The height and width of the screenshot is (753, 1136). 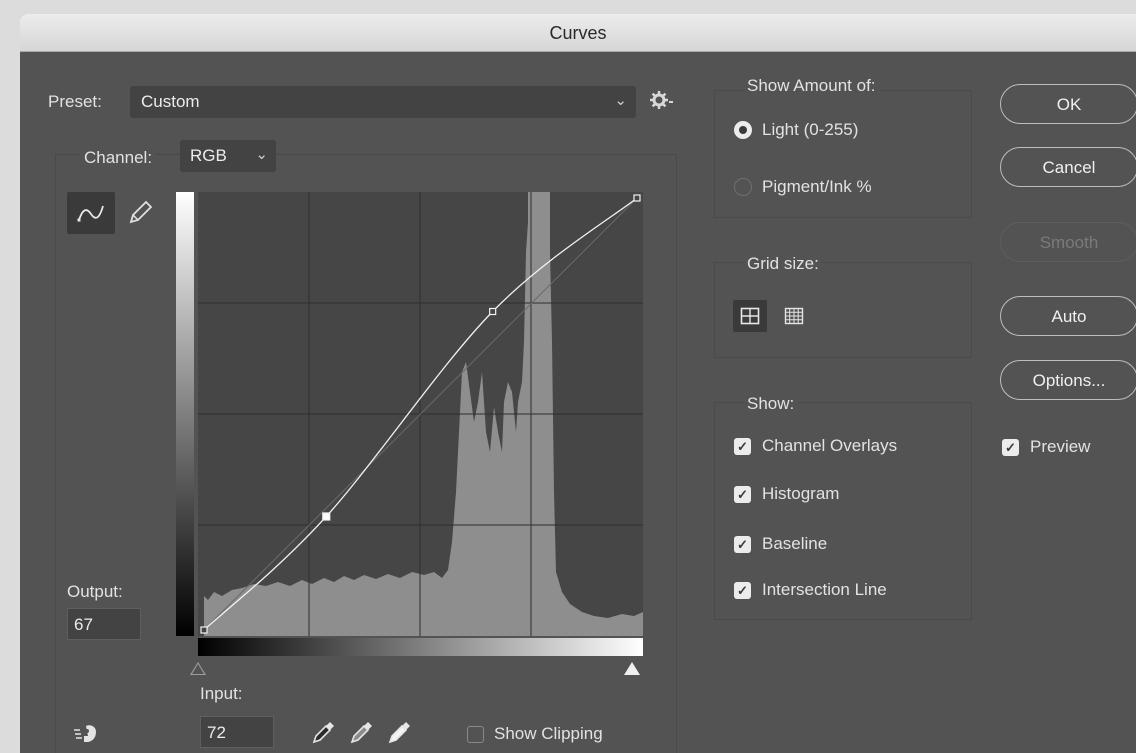 What do you see at coordinates (743, 130) in the screenshot?
I see `light-radio` at bounding box center [743, 130].